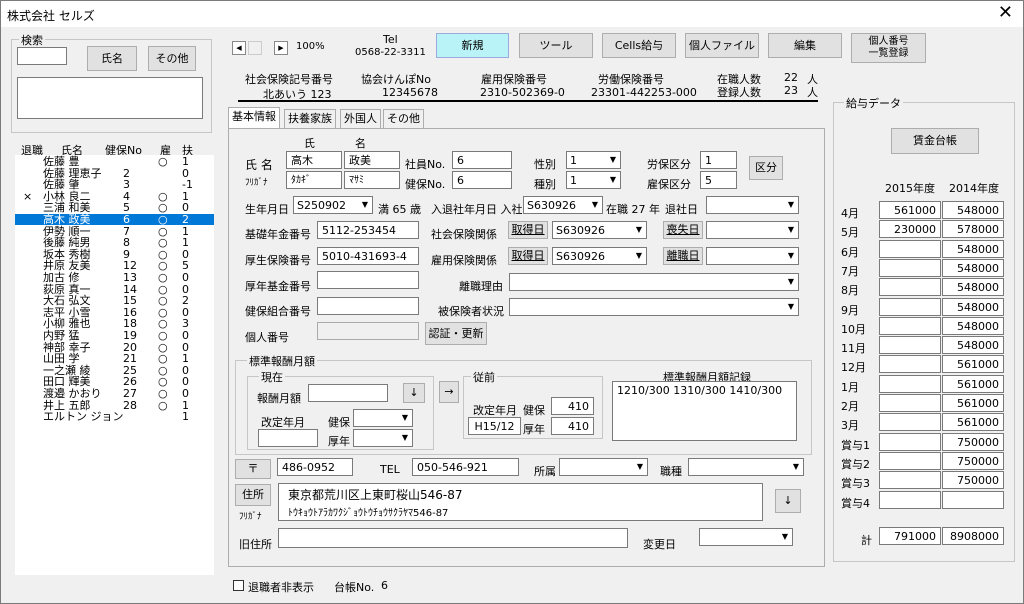 This screenshot has width=1024, height=604. What do you see at coordinates (403, 118) in the screenshot?
I see `tab-other: その他` at bounding box center [403, 118].